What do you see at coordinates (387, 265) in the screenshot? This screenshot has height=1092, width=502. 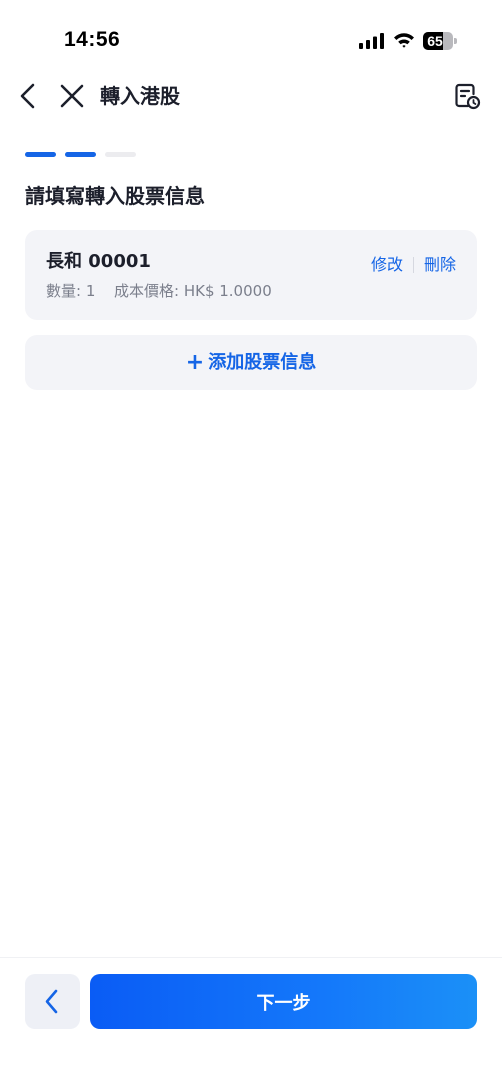 I see `edit-stock-button: 修改` at bounding box center [387, 265].